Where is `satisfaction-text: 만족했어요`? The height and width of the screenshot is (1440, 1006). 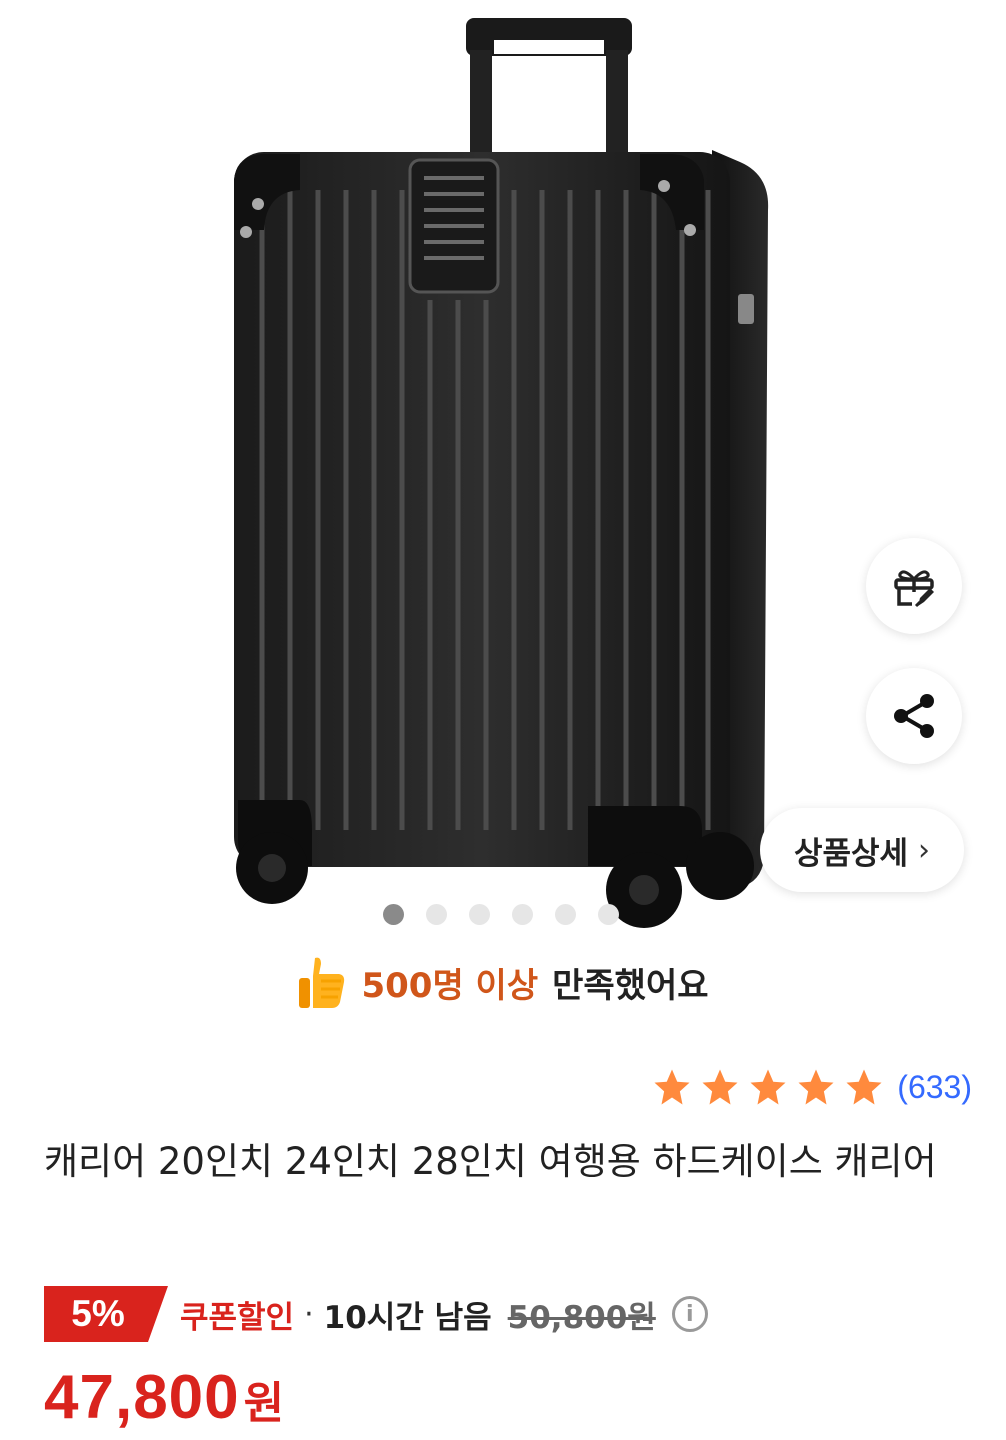 satisfaction-text: 만족했어요 is located at coordinates (630, 985).